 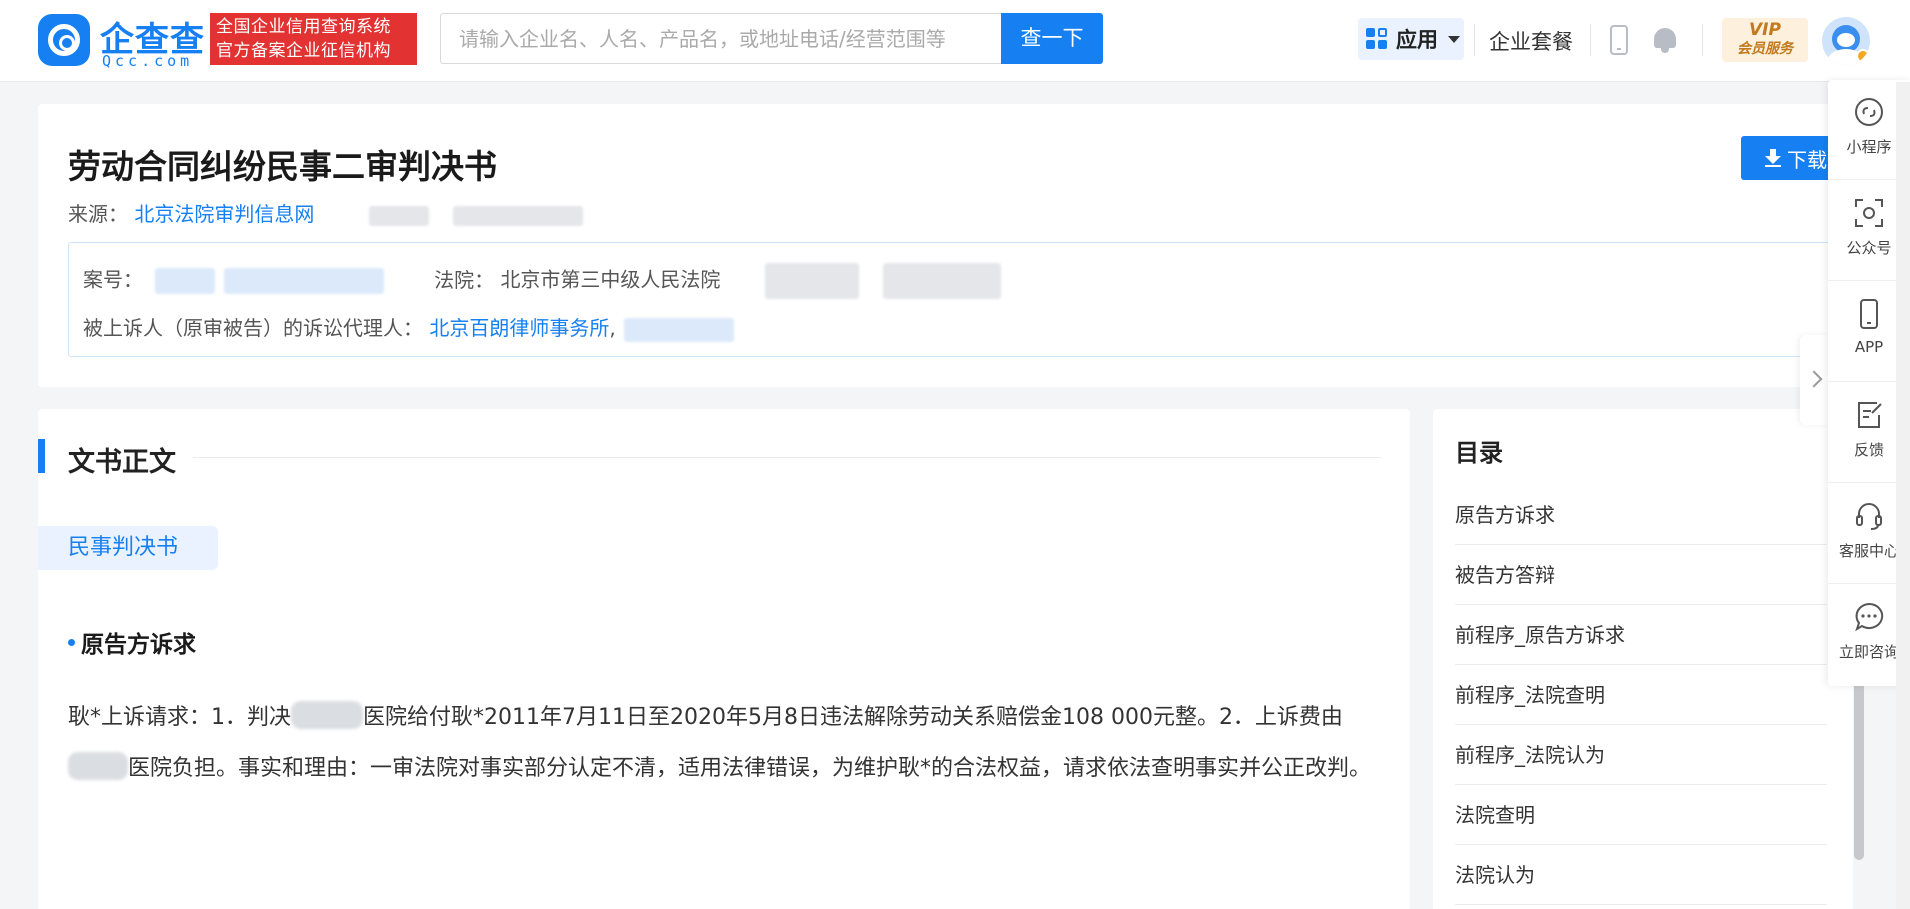 What do you see at coordinates (679, 329) in the screenshot?
I see `redacted-lawyer-name` at bounding box center [679, 329].